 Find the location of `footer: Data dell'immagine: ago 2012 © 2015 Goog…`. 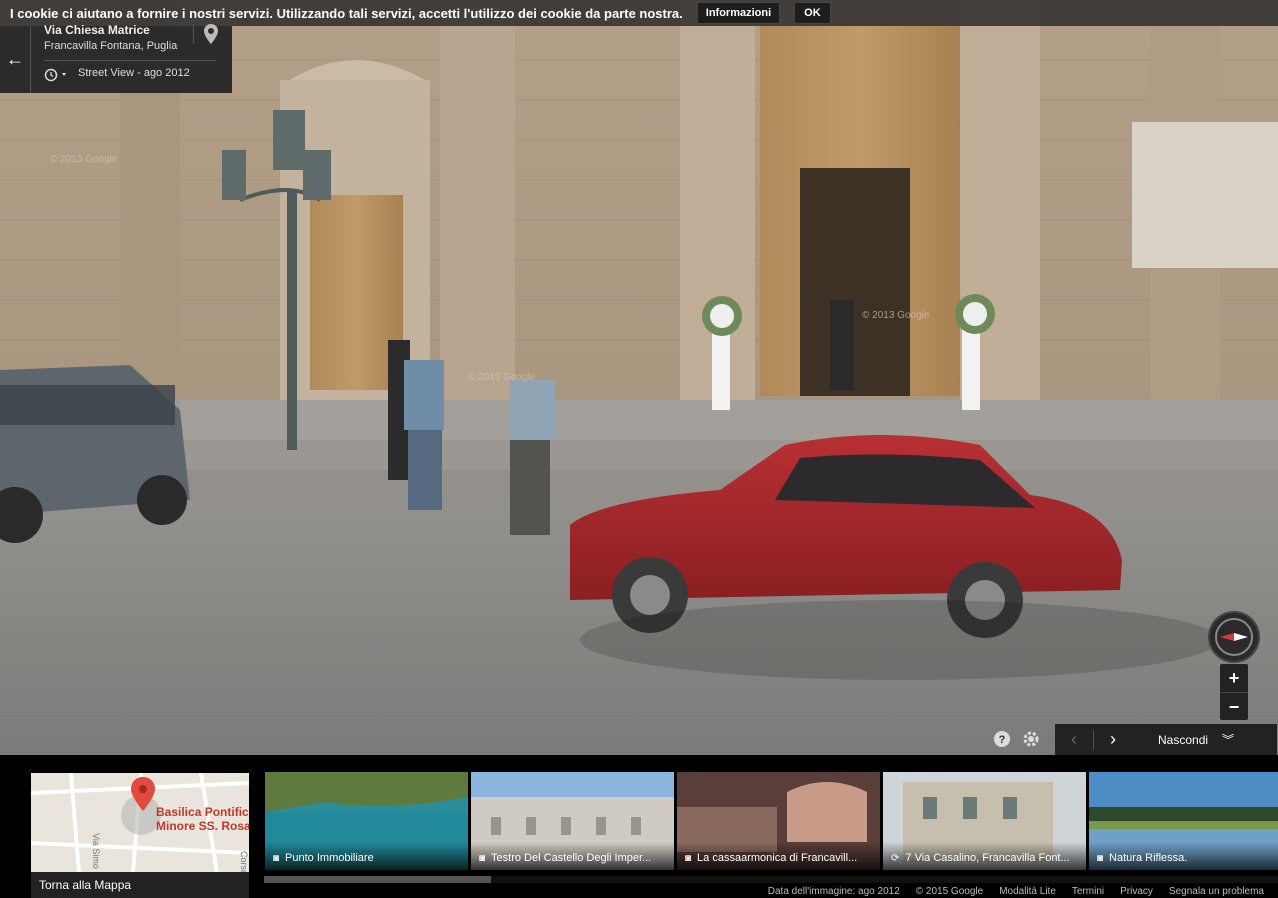

footer: Data dell'immagine: ago 2012 © 2015 Goog… is located at coordinates (1023, 892).